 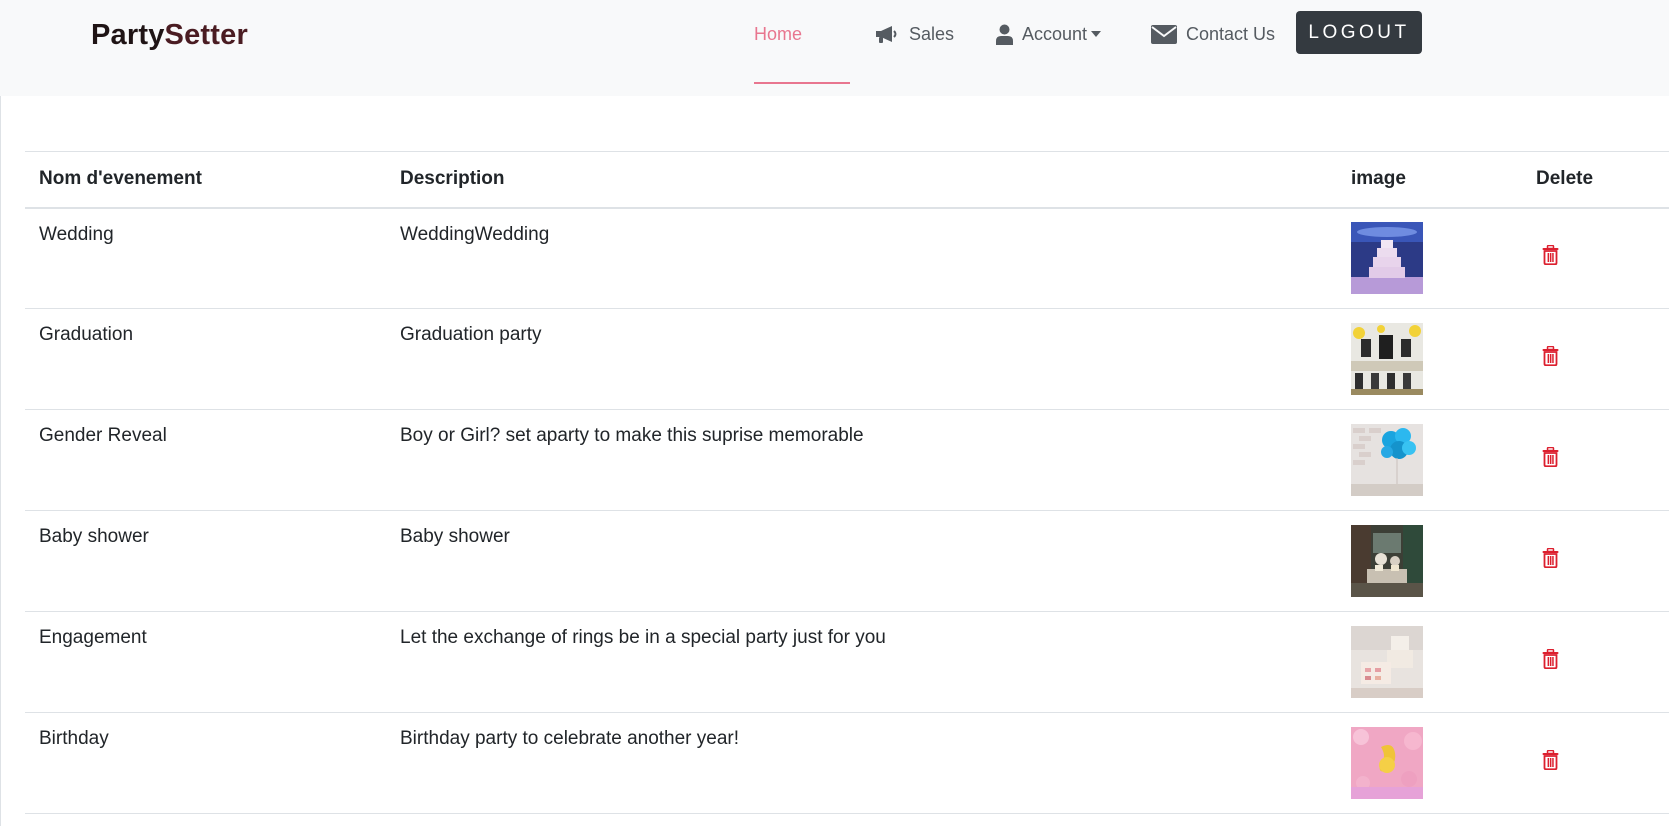 I want to click on content-left-border, so click(x=0, y=461).